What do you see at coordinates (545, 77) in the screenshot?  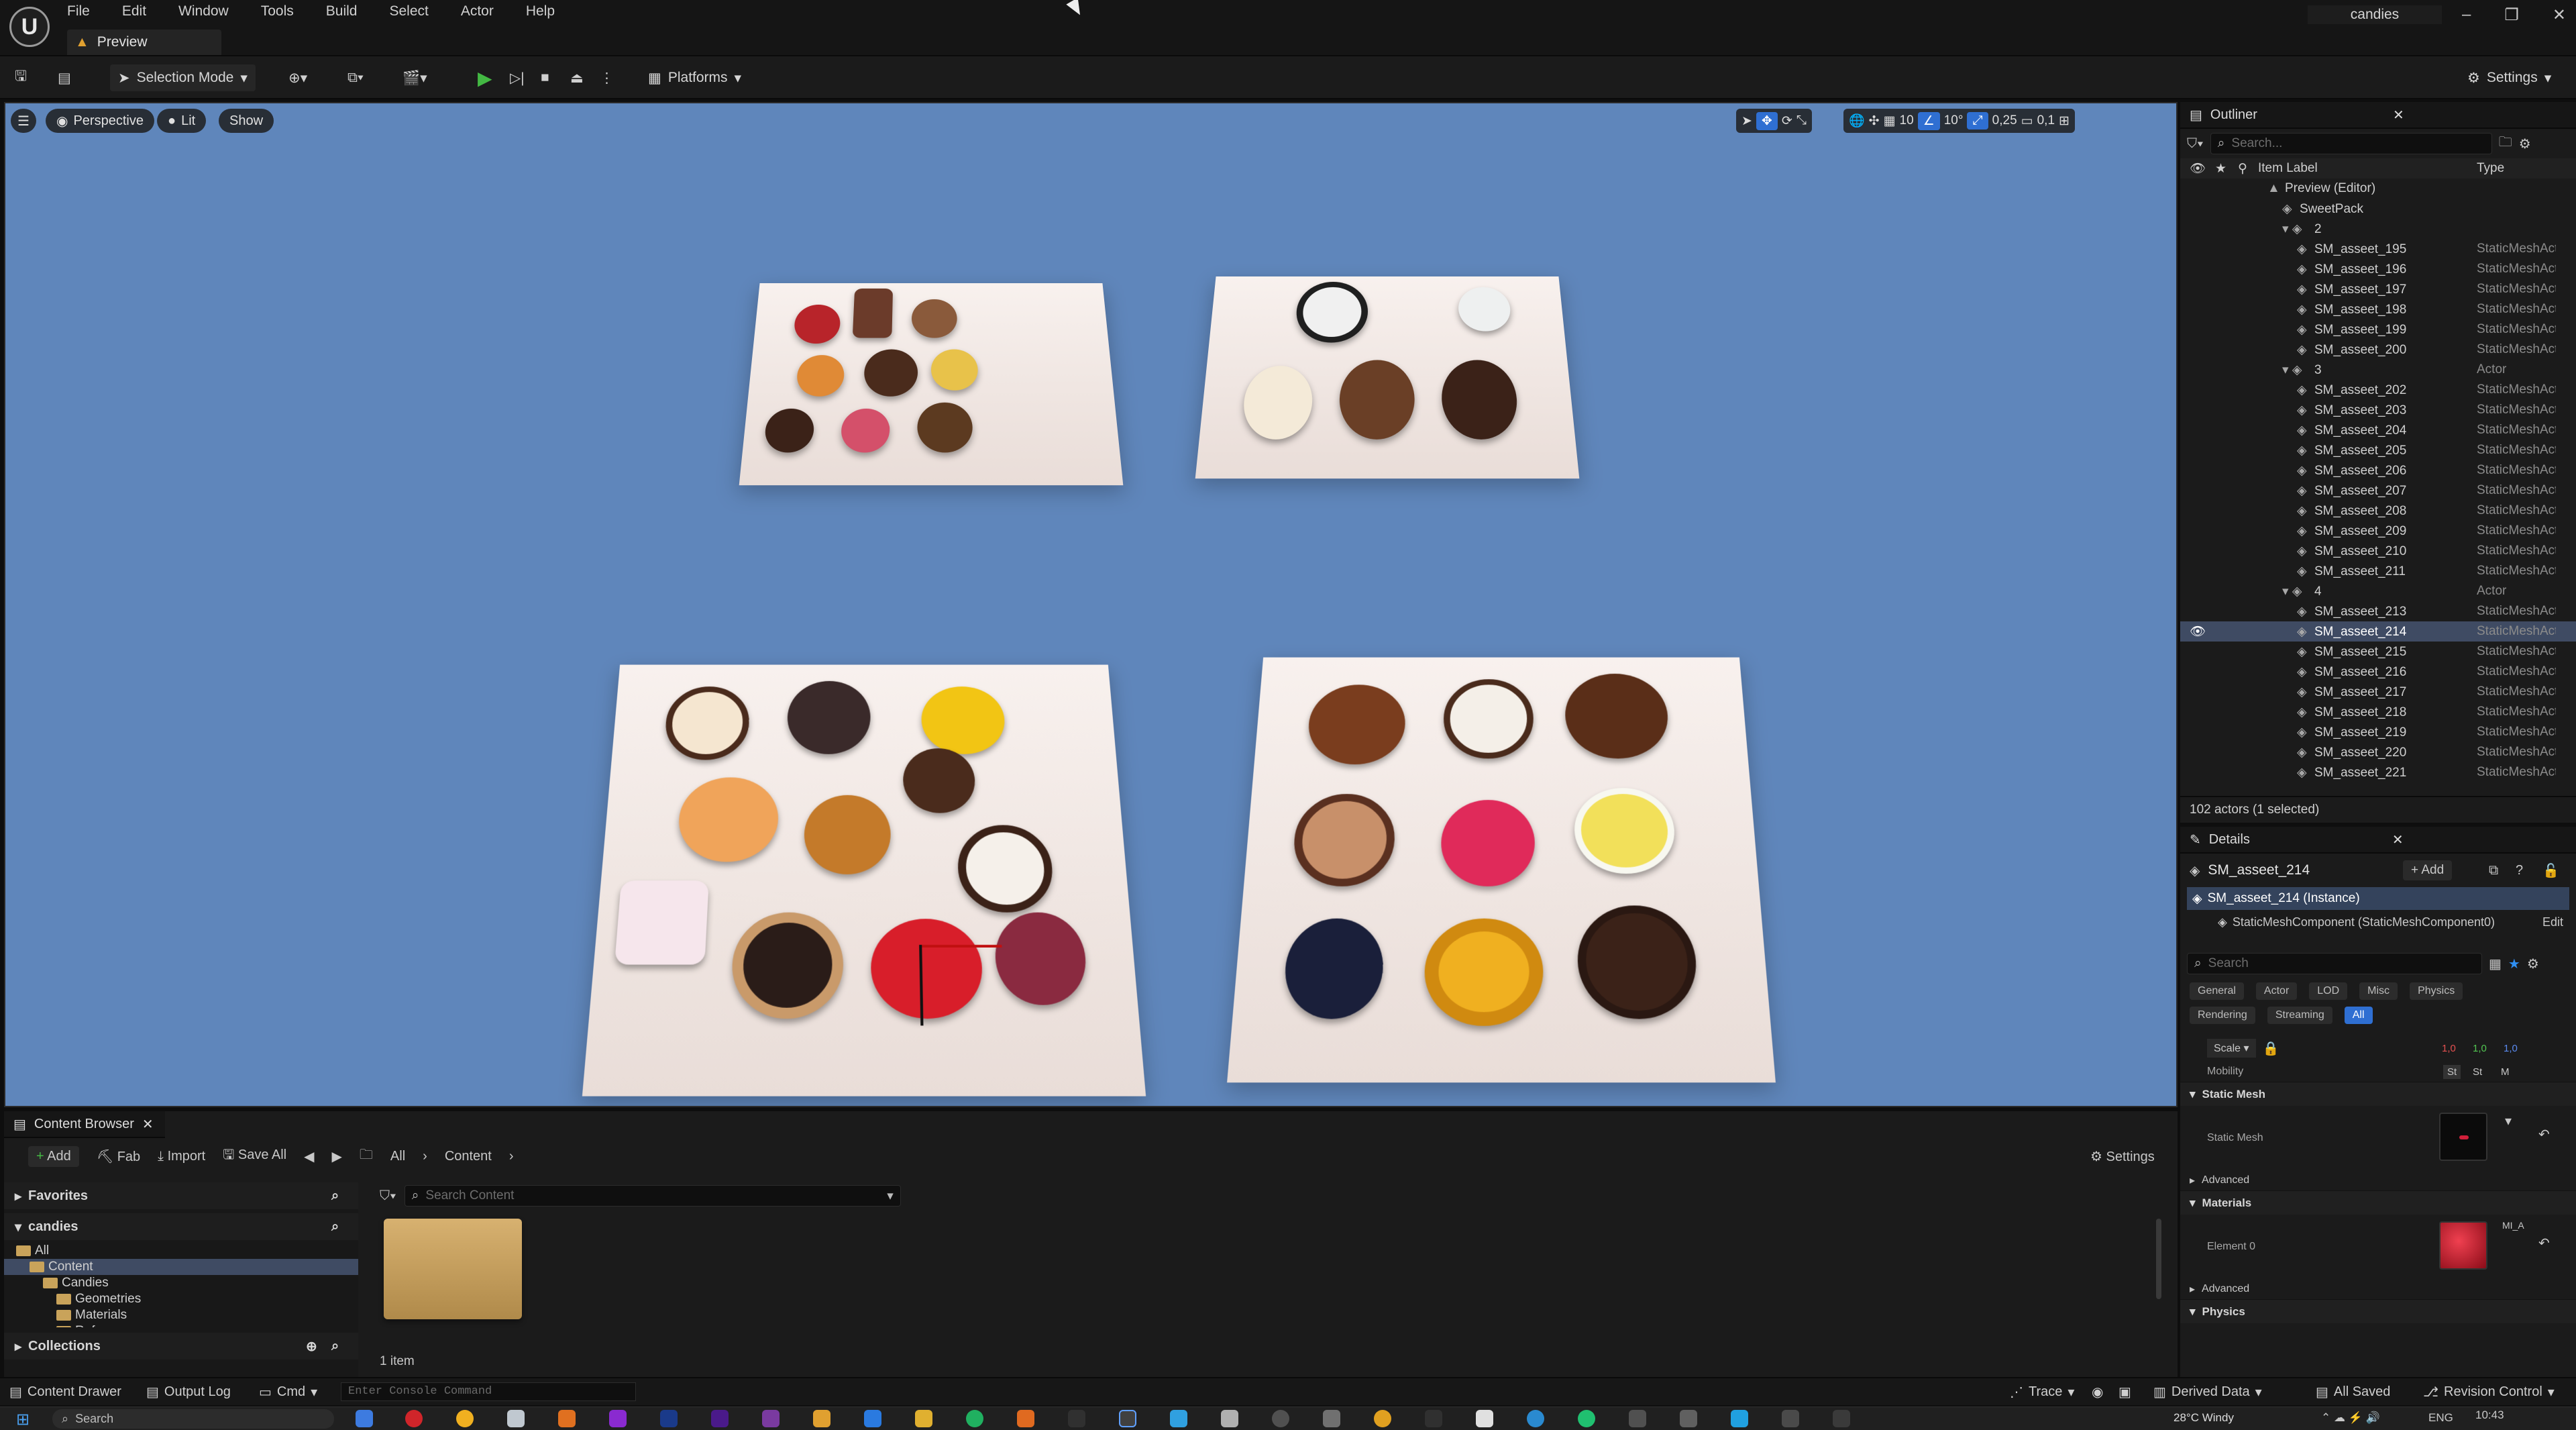 I see `stop-icon: ■` at bounding box center [545, 77].